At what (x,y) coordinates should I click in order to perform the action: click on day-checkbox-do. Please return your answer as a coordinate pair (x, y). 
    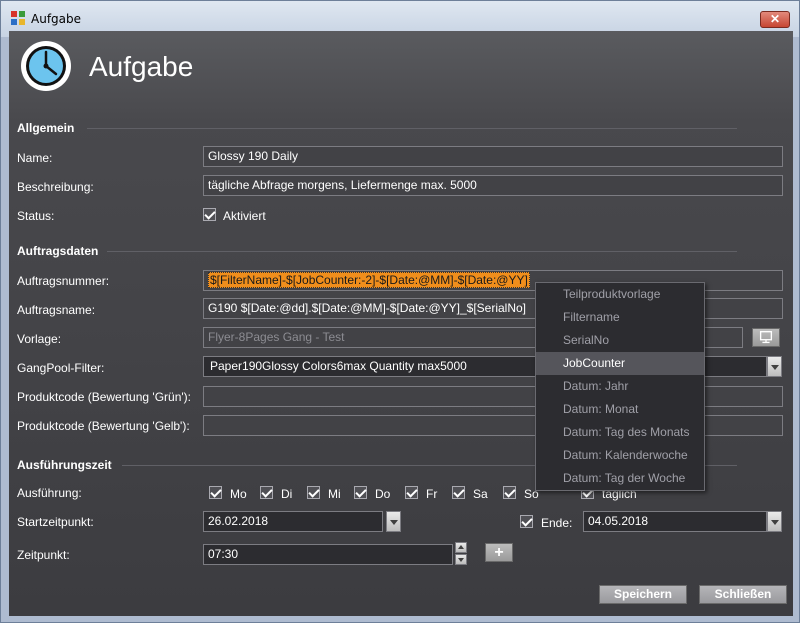
    Looking at the image, I should click on (360, 492).